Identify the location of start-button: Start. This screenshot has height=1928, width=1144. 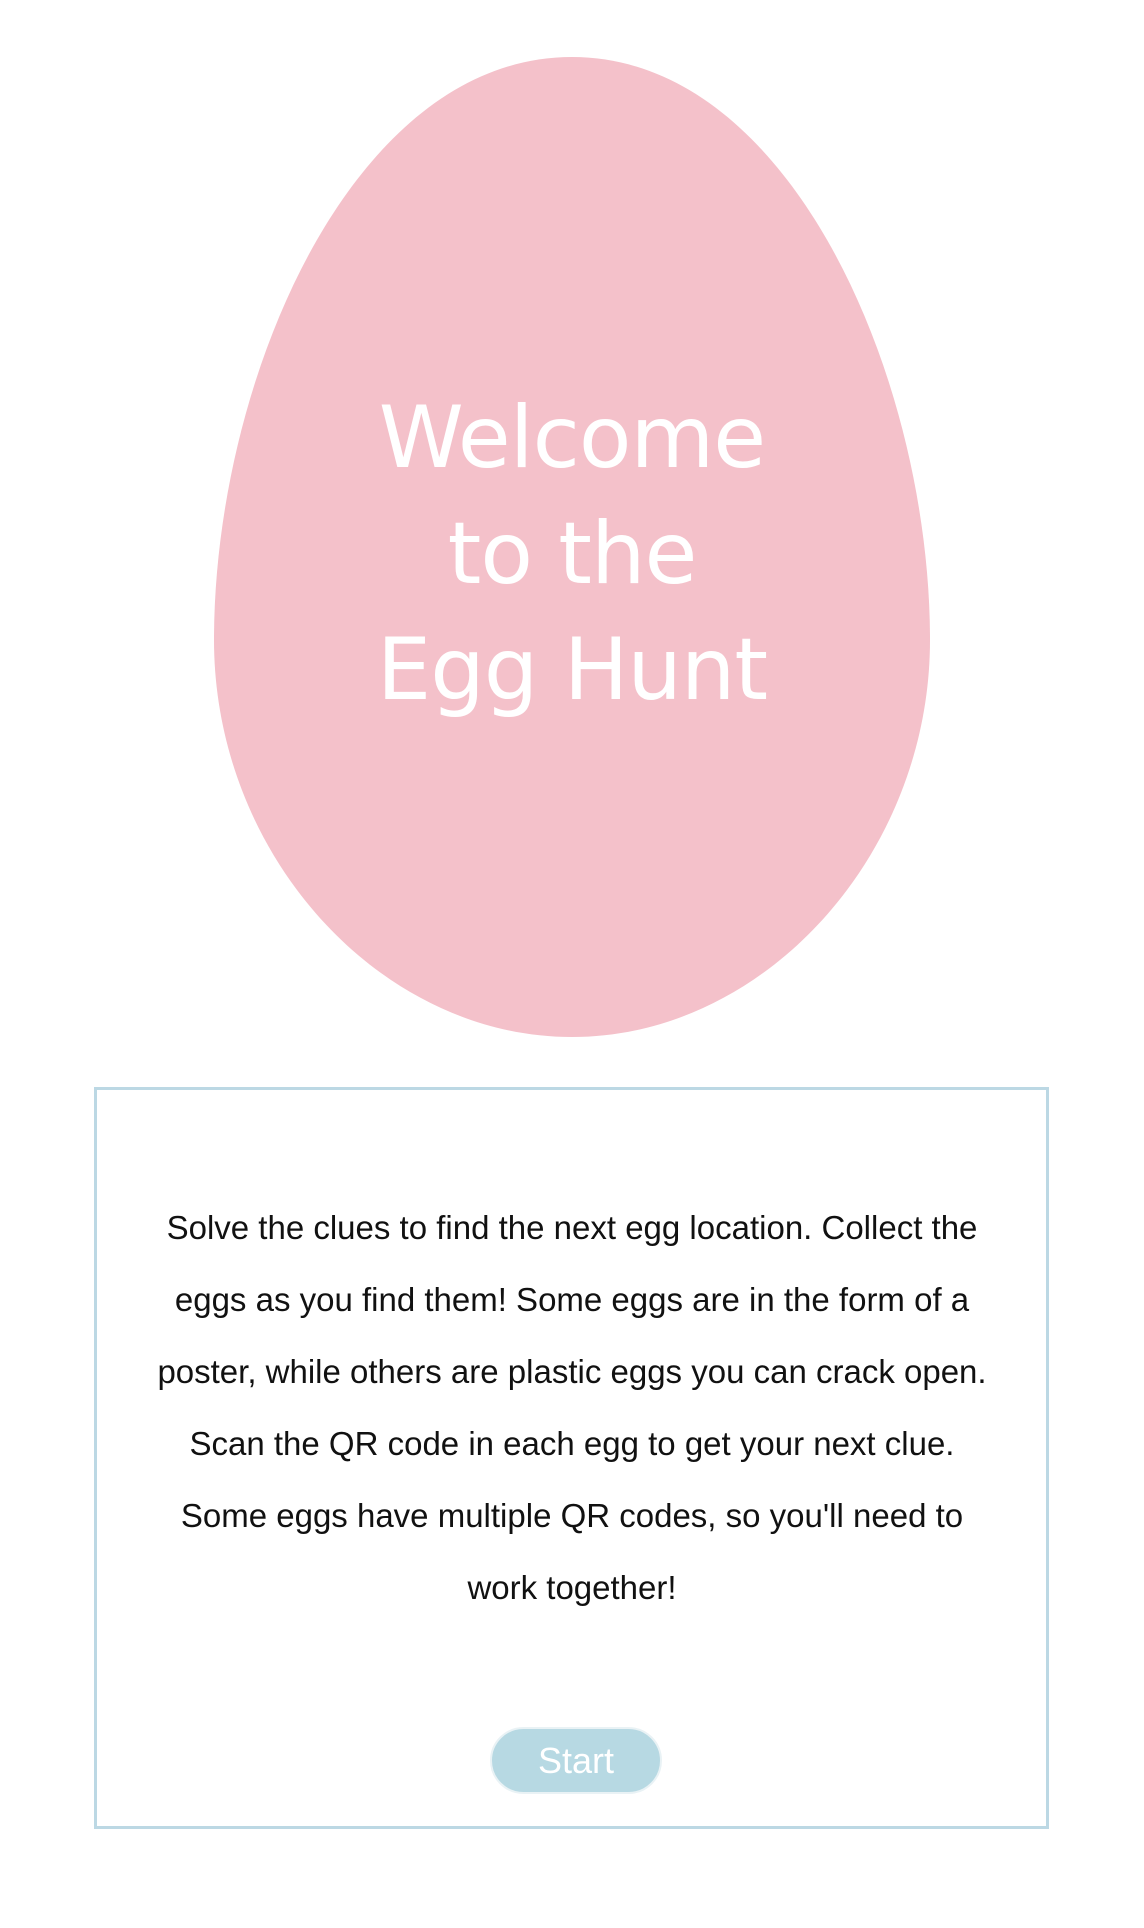
(576, 1760).